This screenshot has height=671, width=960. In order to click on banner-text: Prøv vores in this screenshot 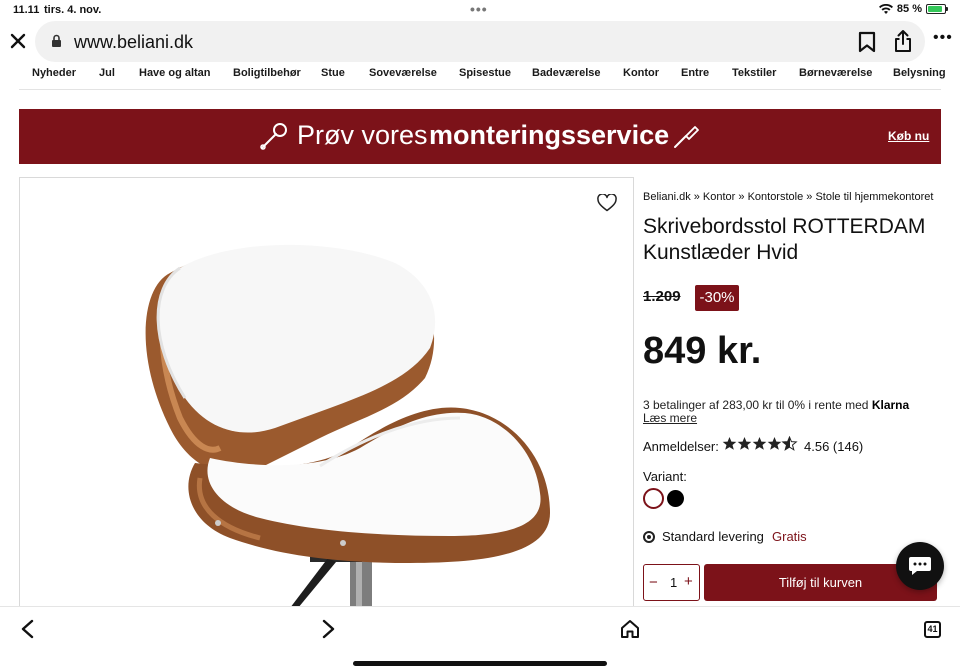, I will do `click(362, 135)`.